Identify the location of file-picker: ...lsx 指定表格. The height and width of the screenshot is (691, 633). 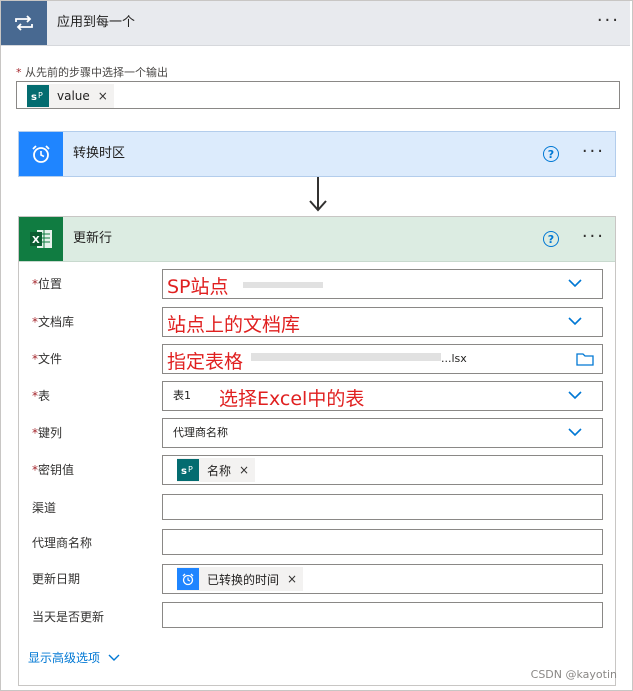
(382, 359).